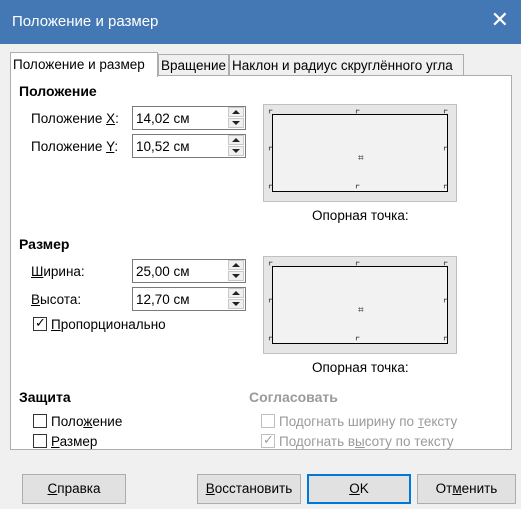  I want to click on width-spinbox, so click(189, 271).